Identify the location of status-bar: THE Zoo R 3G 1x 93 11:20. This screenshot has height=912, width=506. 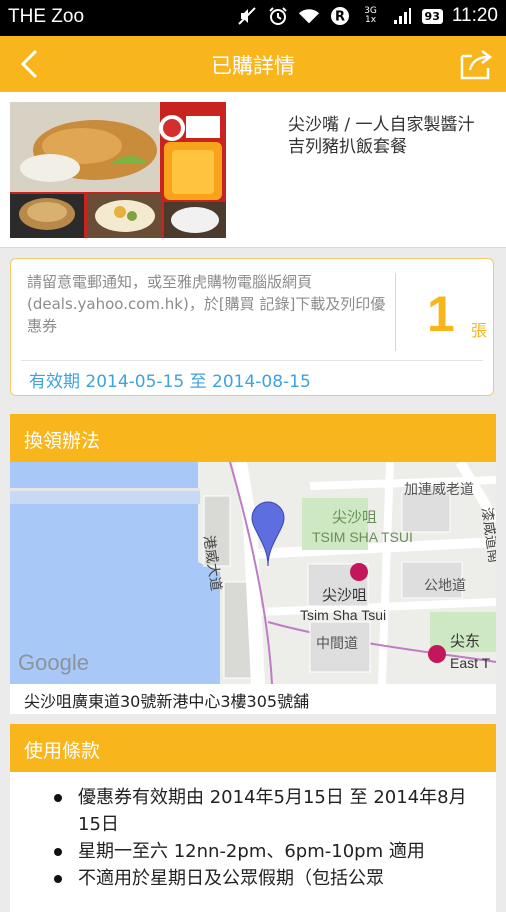
(253, 18).